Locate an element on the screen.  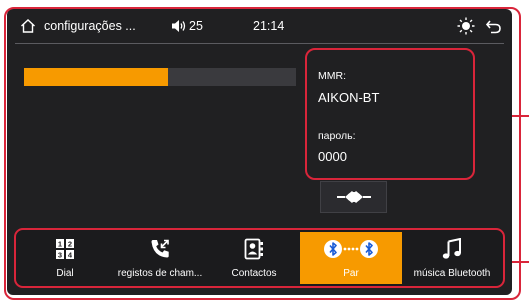
tab-pair: Par is located at coordinates (351, 258).